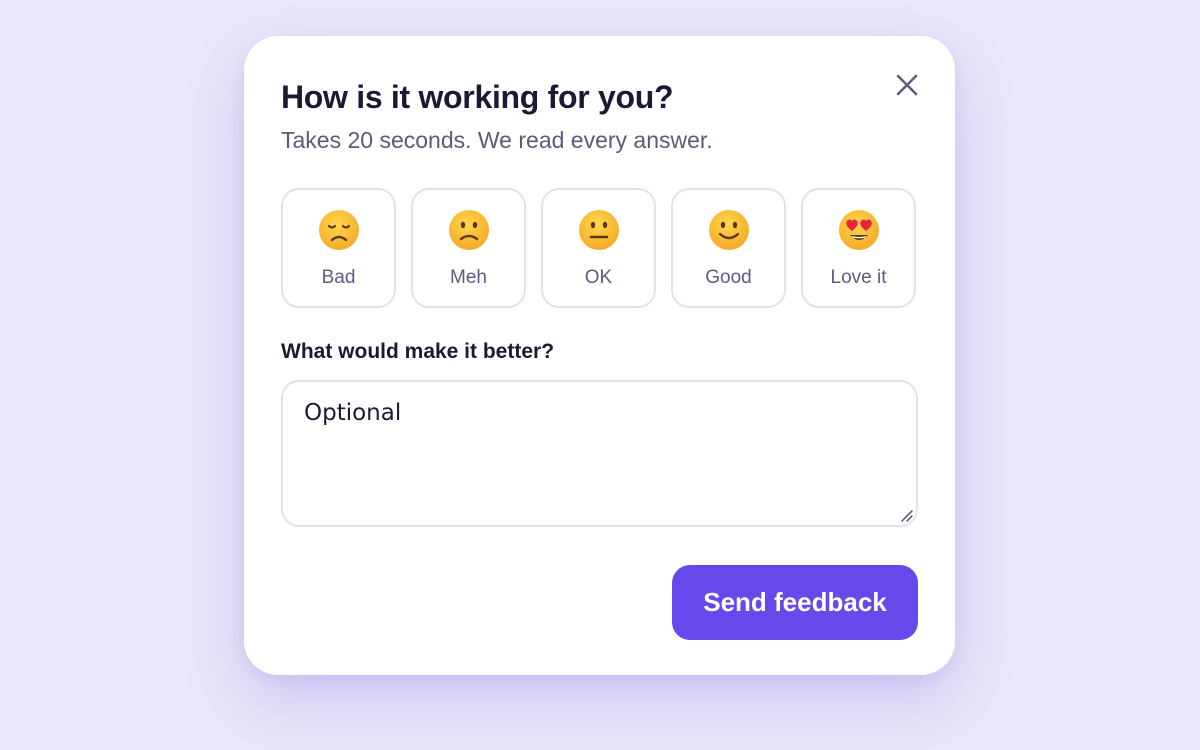  I want to click on feedback-field-label: What would make it better?, so click(418, 351).